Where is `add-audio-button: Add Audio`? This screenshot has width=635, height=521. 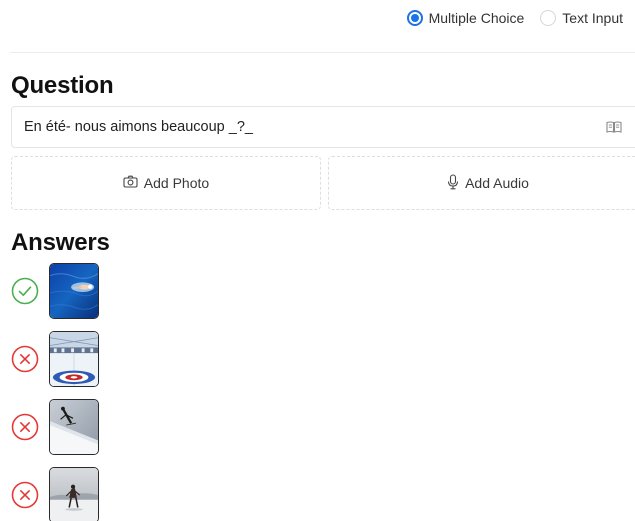 add-audio-button: Add Audio is located at coordinates (481, 183).